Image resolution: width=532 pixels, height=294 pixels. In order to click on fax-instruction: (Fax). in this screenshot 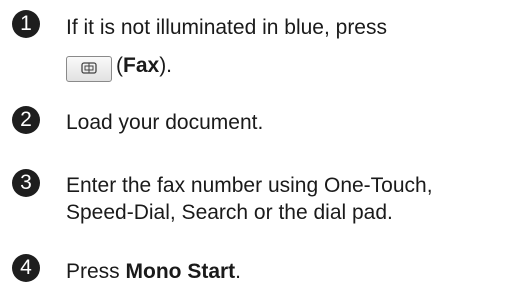, I will do `click(119, 66)`.